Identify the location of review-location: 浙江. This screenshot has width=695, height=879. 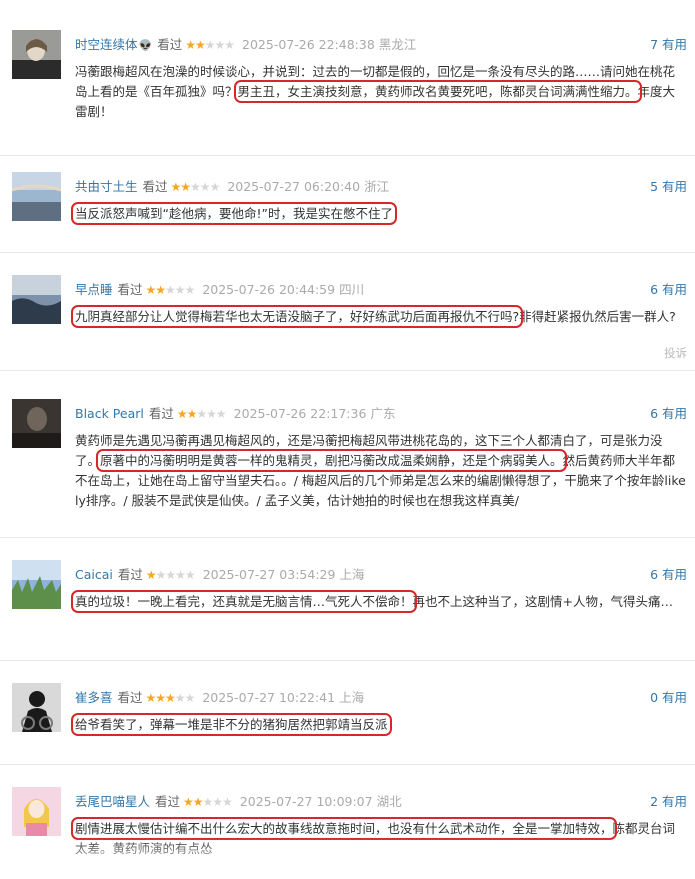
(377, 186).